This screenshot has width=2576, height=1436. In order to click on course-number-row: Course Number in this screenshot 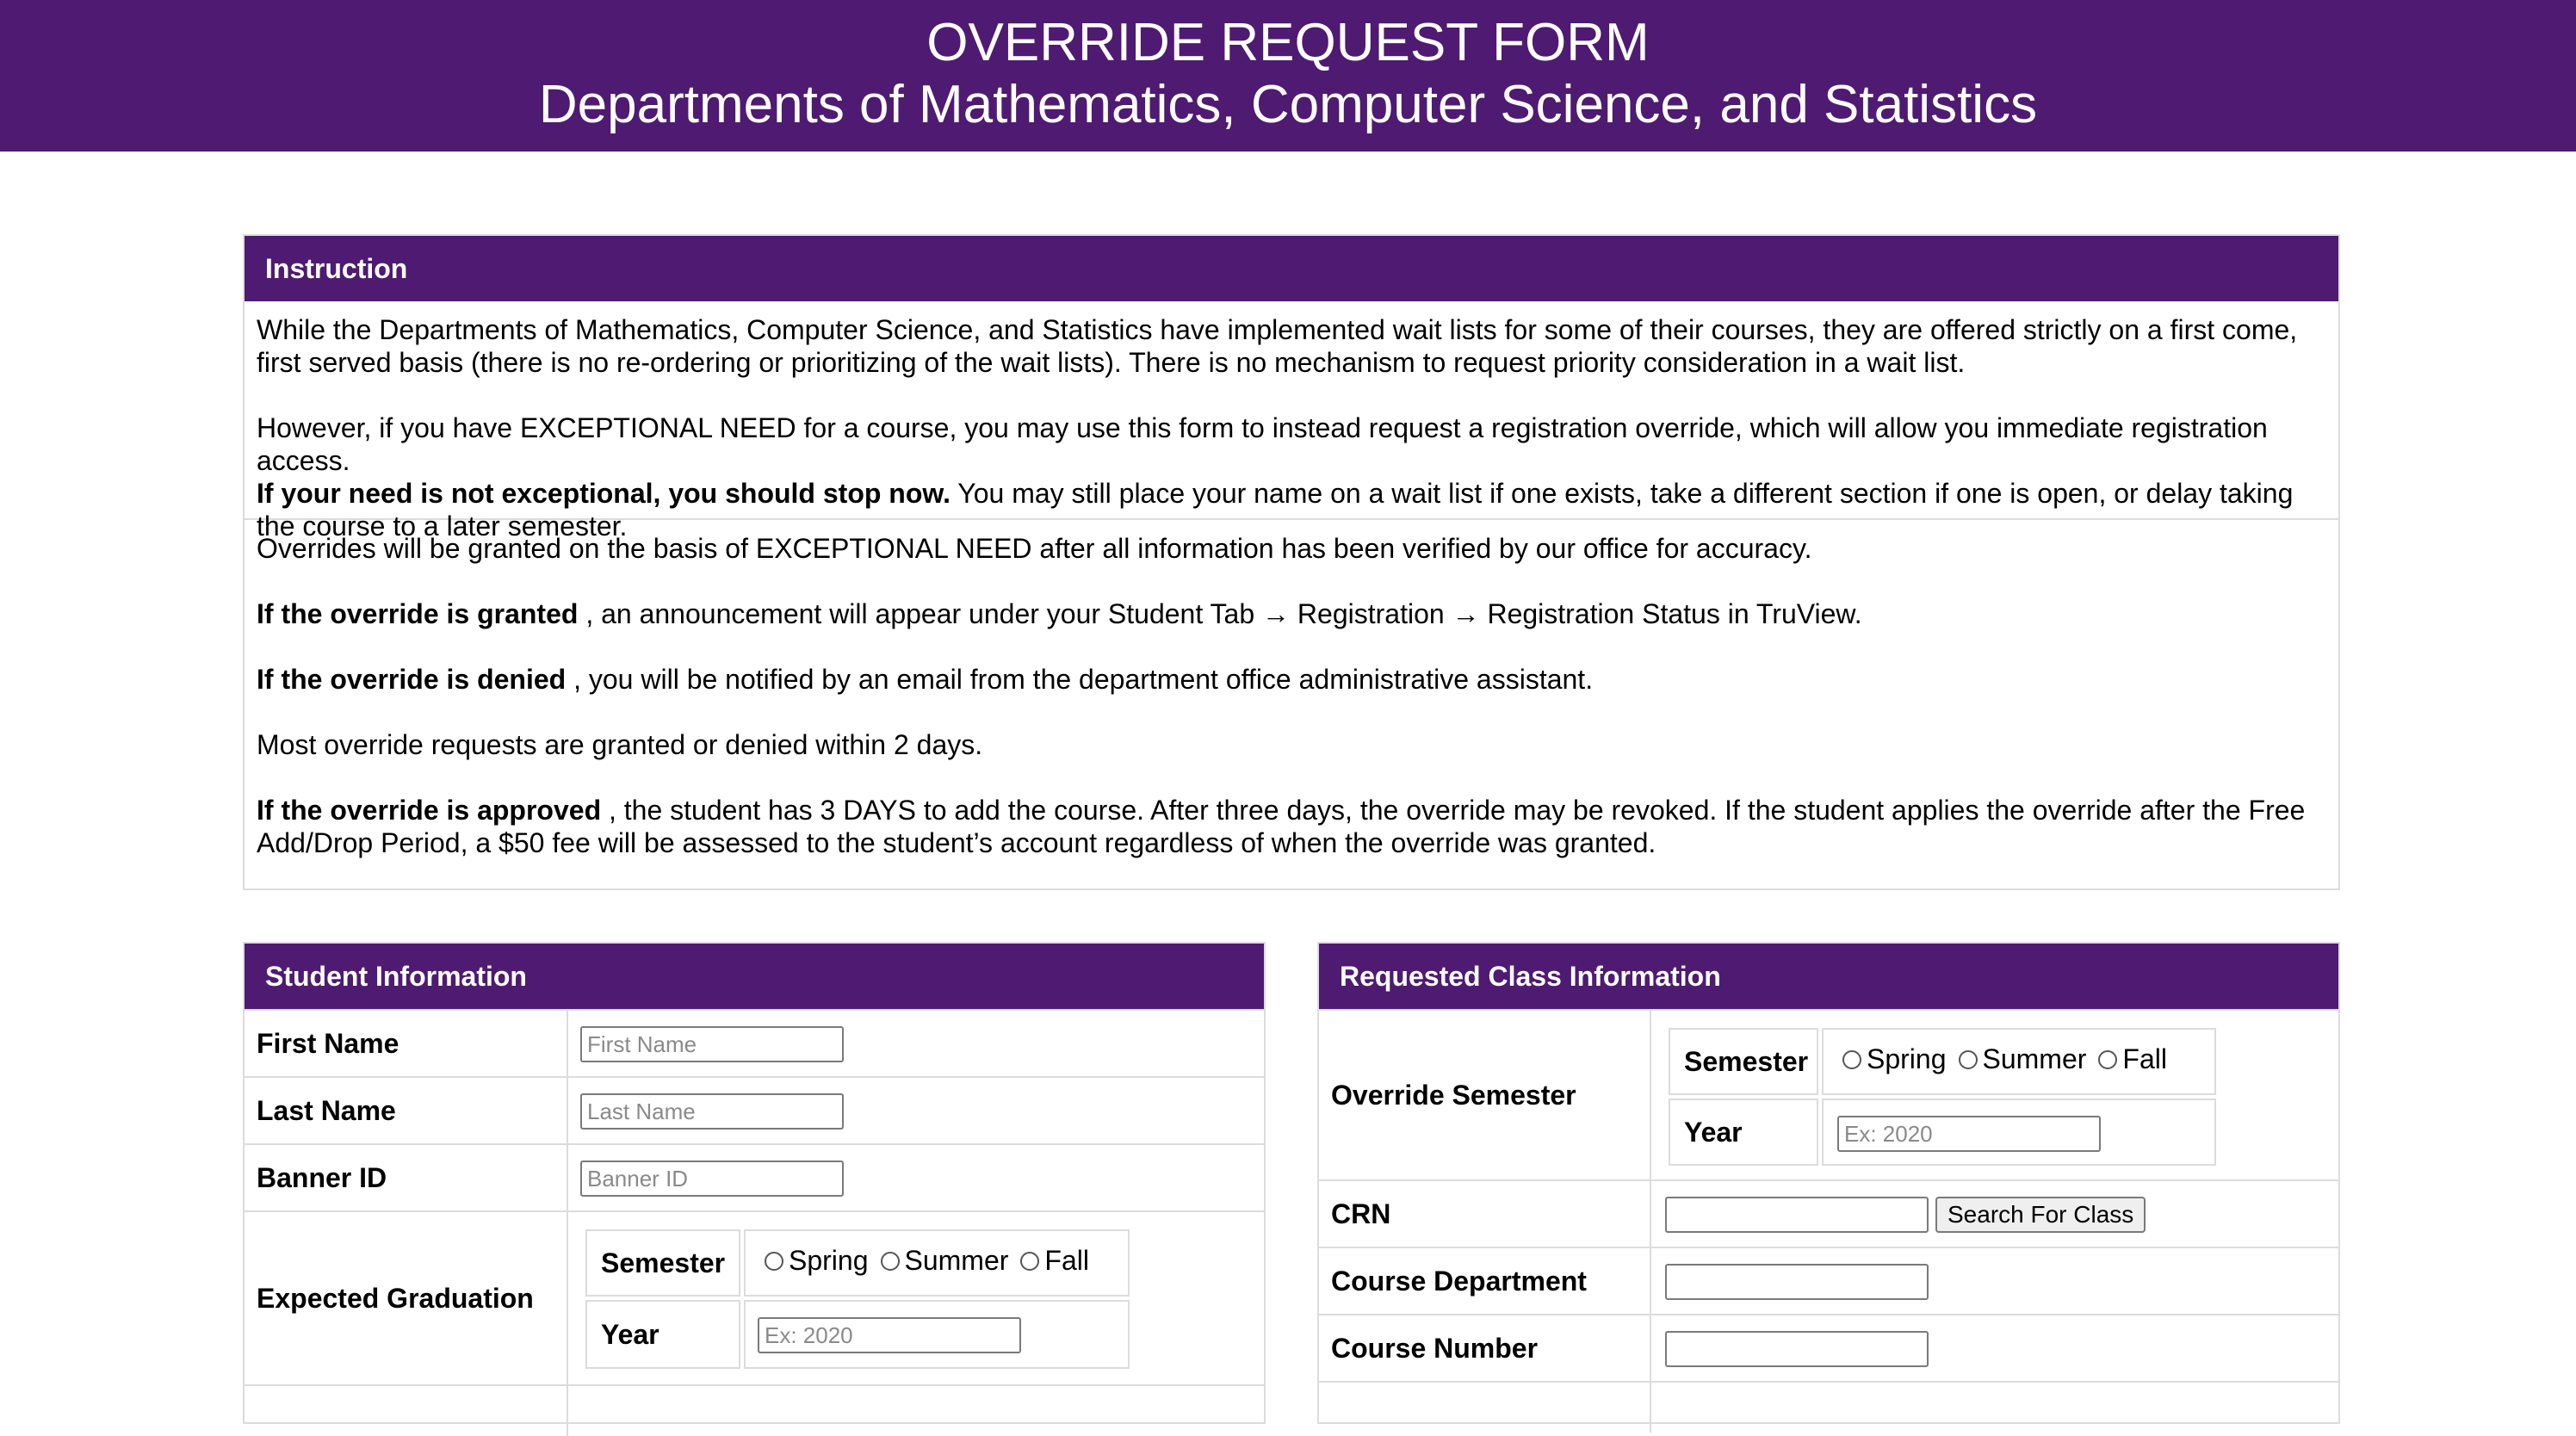, I will do `click(1828, 1347)`.